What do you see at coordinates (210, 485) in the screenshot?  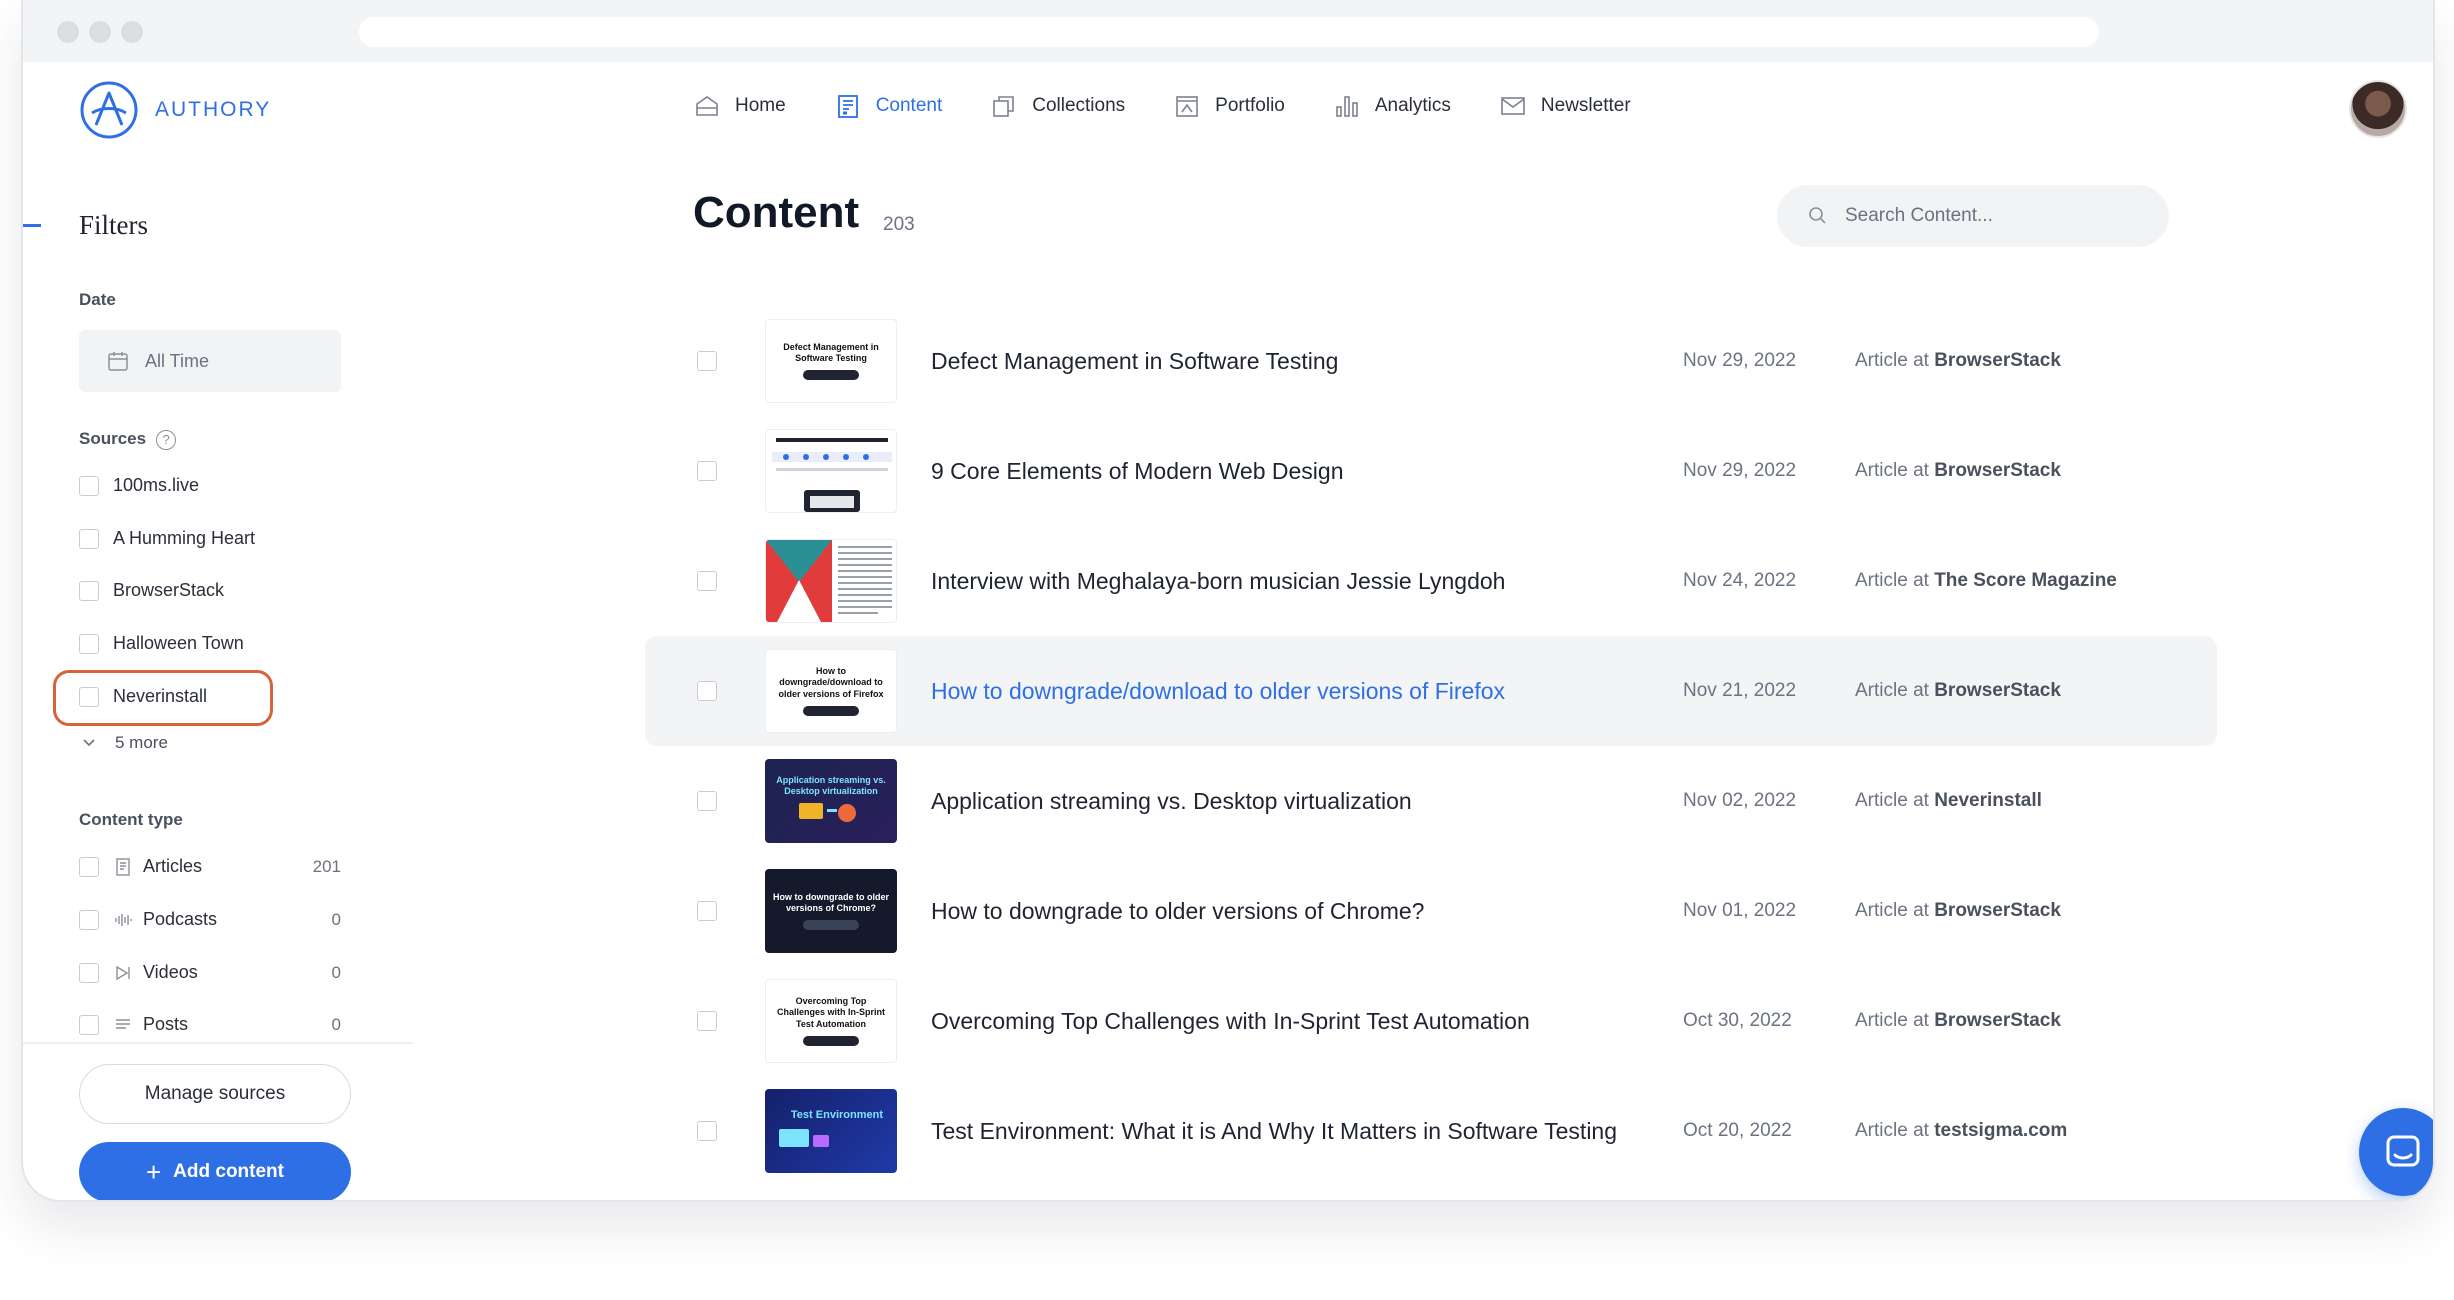 I see `source-option: 100ms.live` at bounding box center [210, 485].